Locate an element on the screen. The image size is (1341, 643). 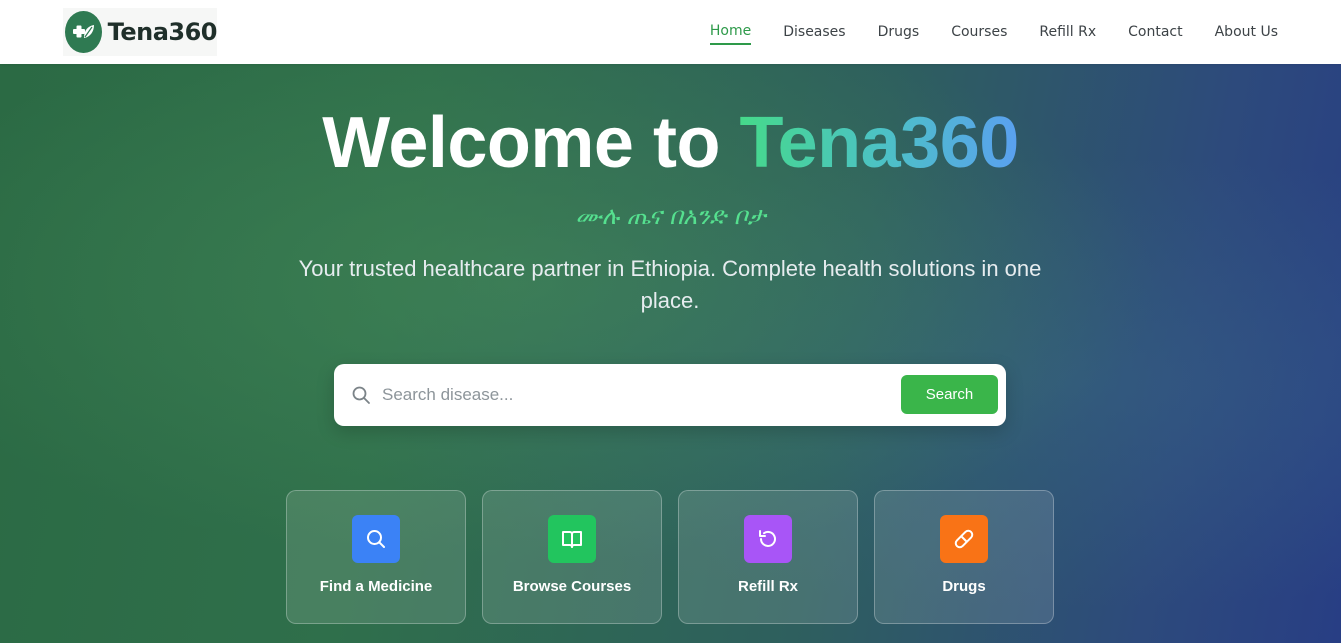
nav-link-courses: Courses is located at coordinates (979, 32).